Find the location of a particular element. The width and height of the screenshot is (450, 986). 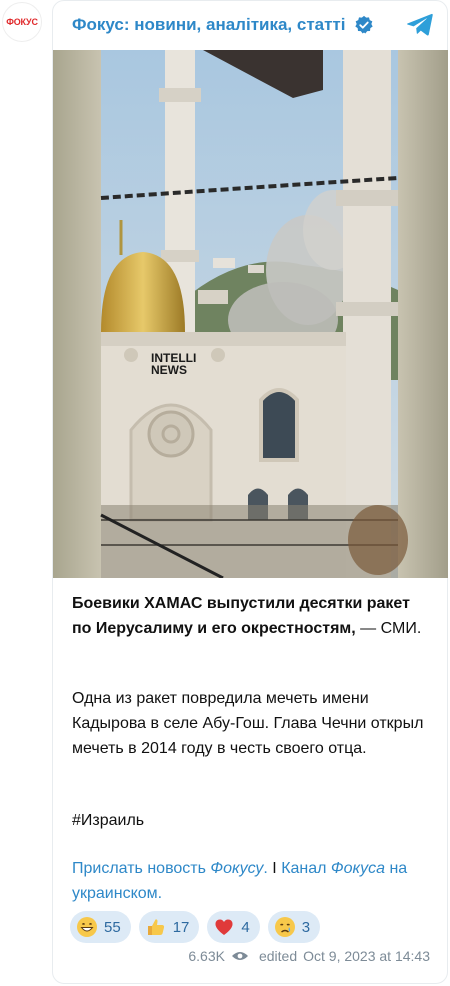

hashtag-link: #Израиль is located at coordinates (252, 820).